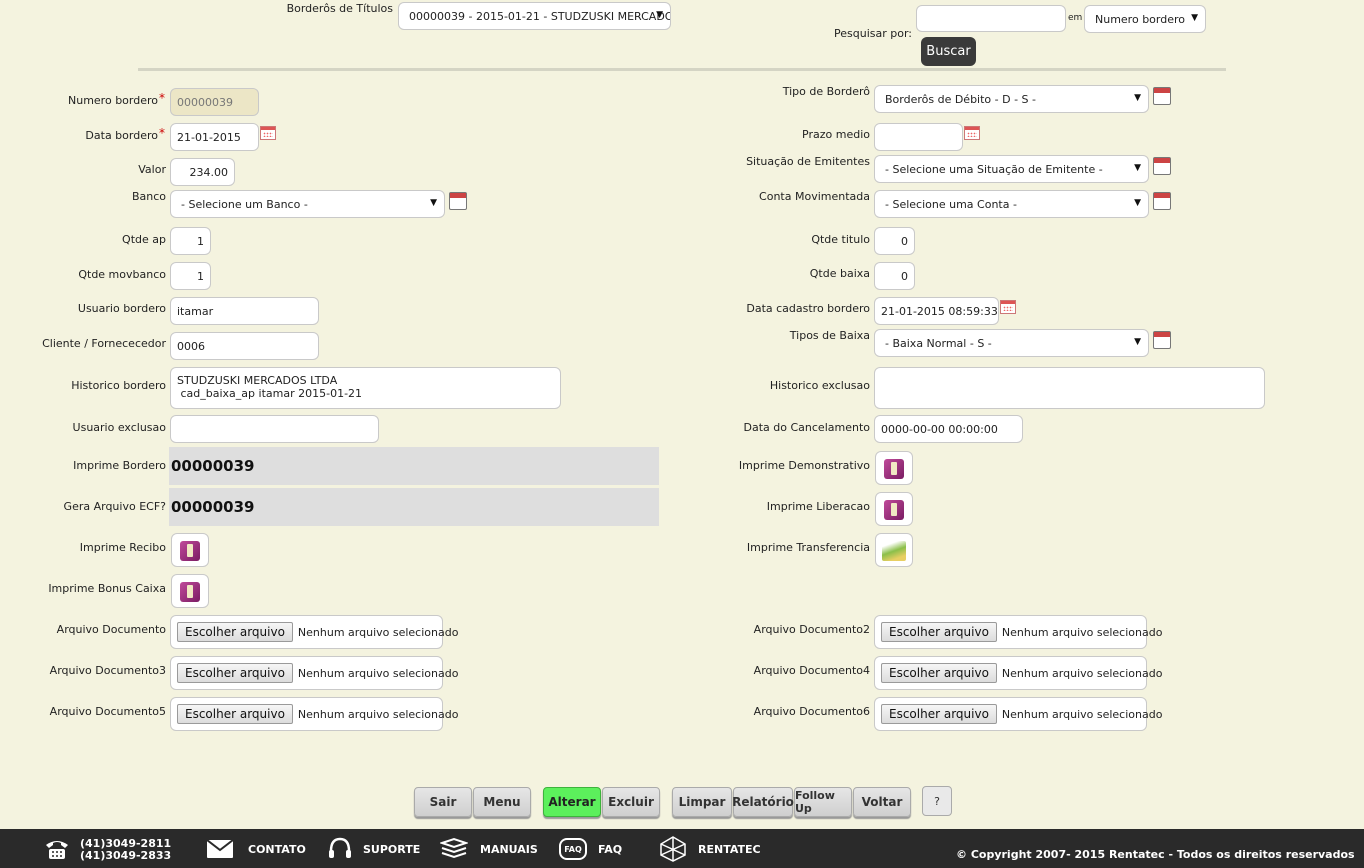 The image size is (1364, 868). What do you see at coordinates (811, 711) in the screenshot?
I see `arquivo-documento6-label: Arquivo Documento6` at bounding box center [811, 711].